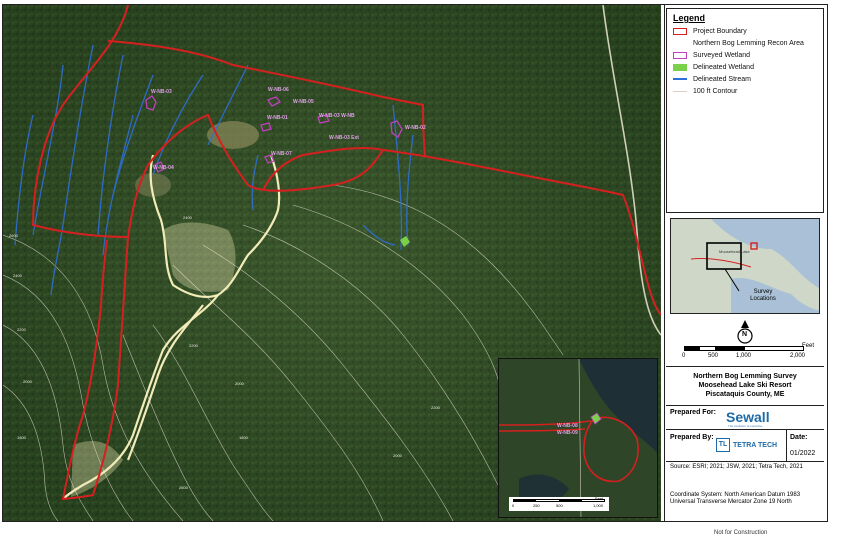 Image resolution: width=850 pixels, height=544 pixels. What do you see at coordinates (598, 505) in the screenshot?
I see `inset-scale-tick: 1,000` at bounding box center [598, 505].